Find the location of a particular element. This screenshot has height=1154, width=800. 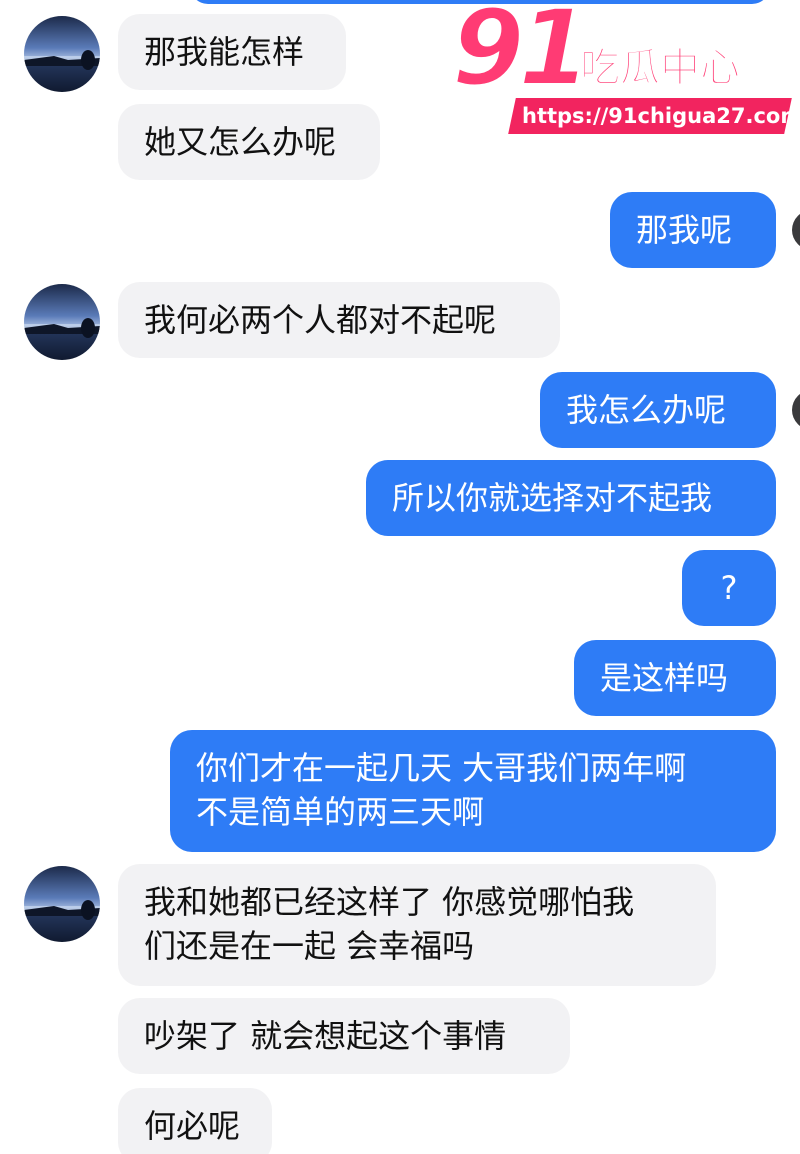

message-text: 我和她都已经这样了 你感觉哪怕我 is located at coordinates (389, 902).